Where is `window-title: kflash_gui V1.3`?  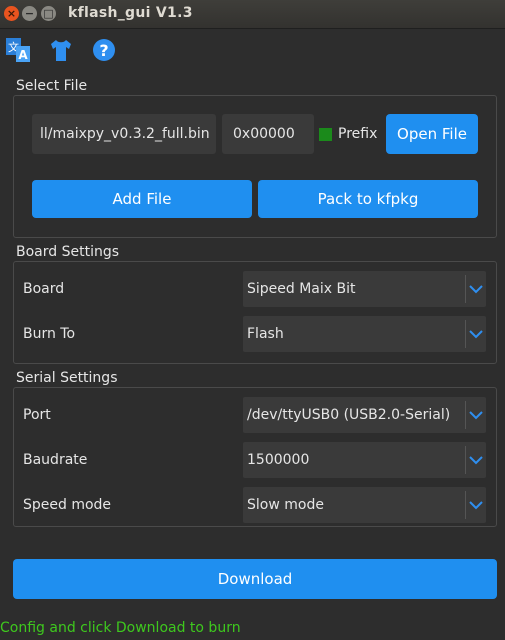 window-title: kflash_gui V1.3 is located at coordinates (130, 13).